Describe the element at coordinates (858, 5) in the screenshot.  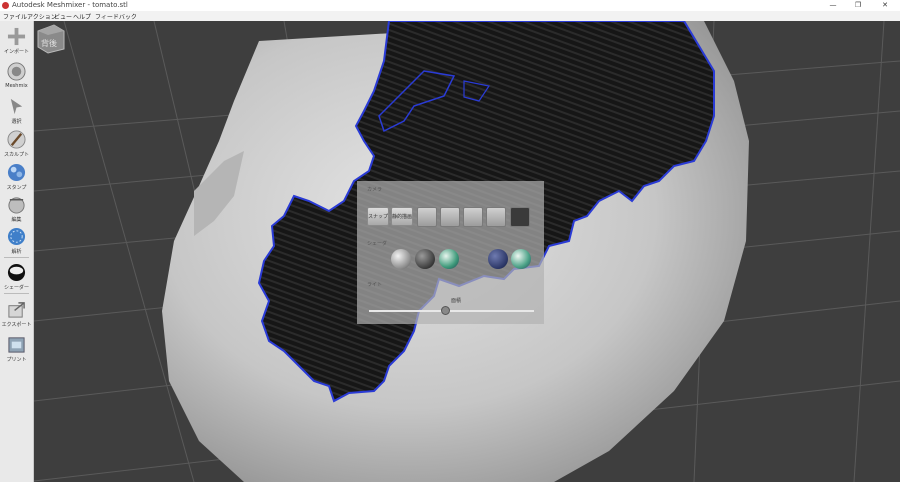
I see `restore-button: ❐` at that location.